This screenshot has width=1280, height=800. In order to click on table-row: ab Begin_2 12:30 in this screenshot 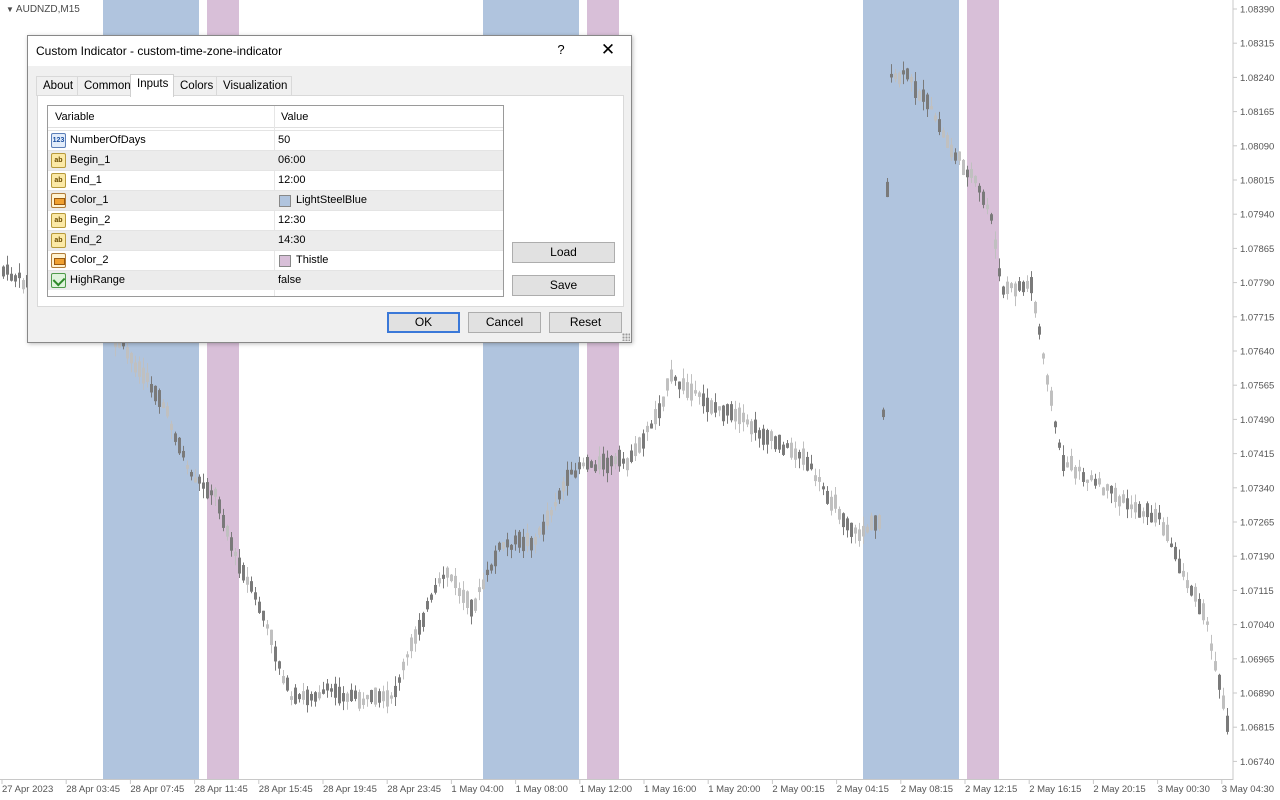, I will do `click(275, 220)`.